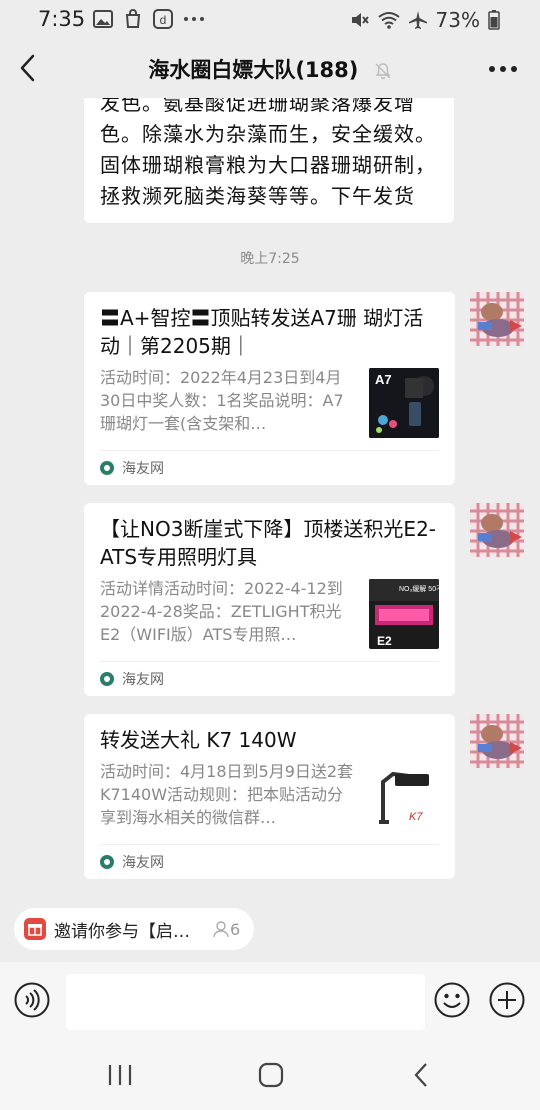 Image resolution: width=540 pixels, height=1110 pixels. I want to click on status-time: 7:35, so click(62, 19).